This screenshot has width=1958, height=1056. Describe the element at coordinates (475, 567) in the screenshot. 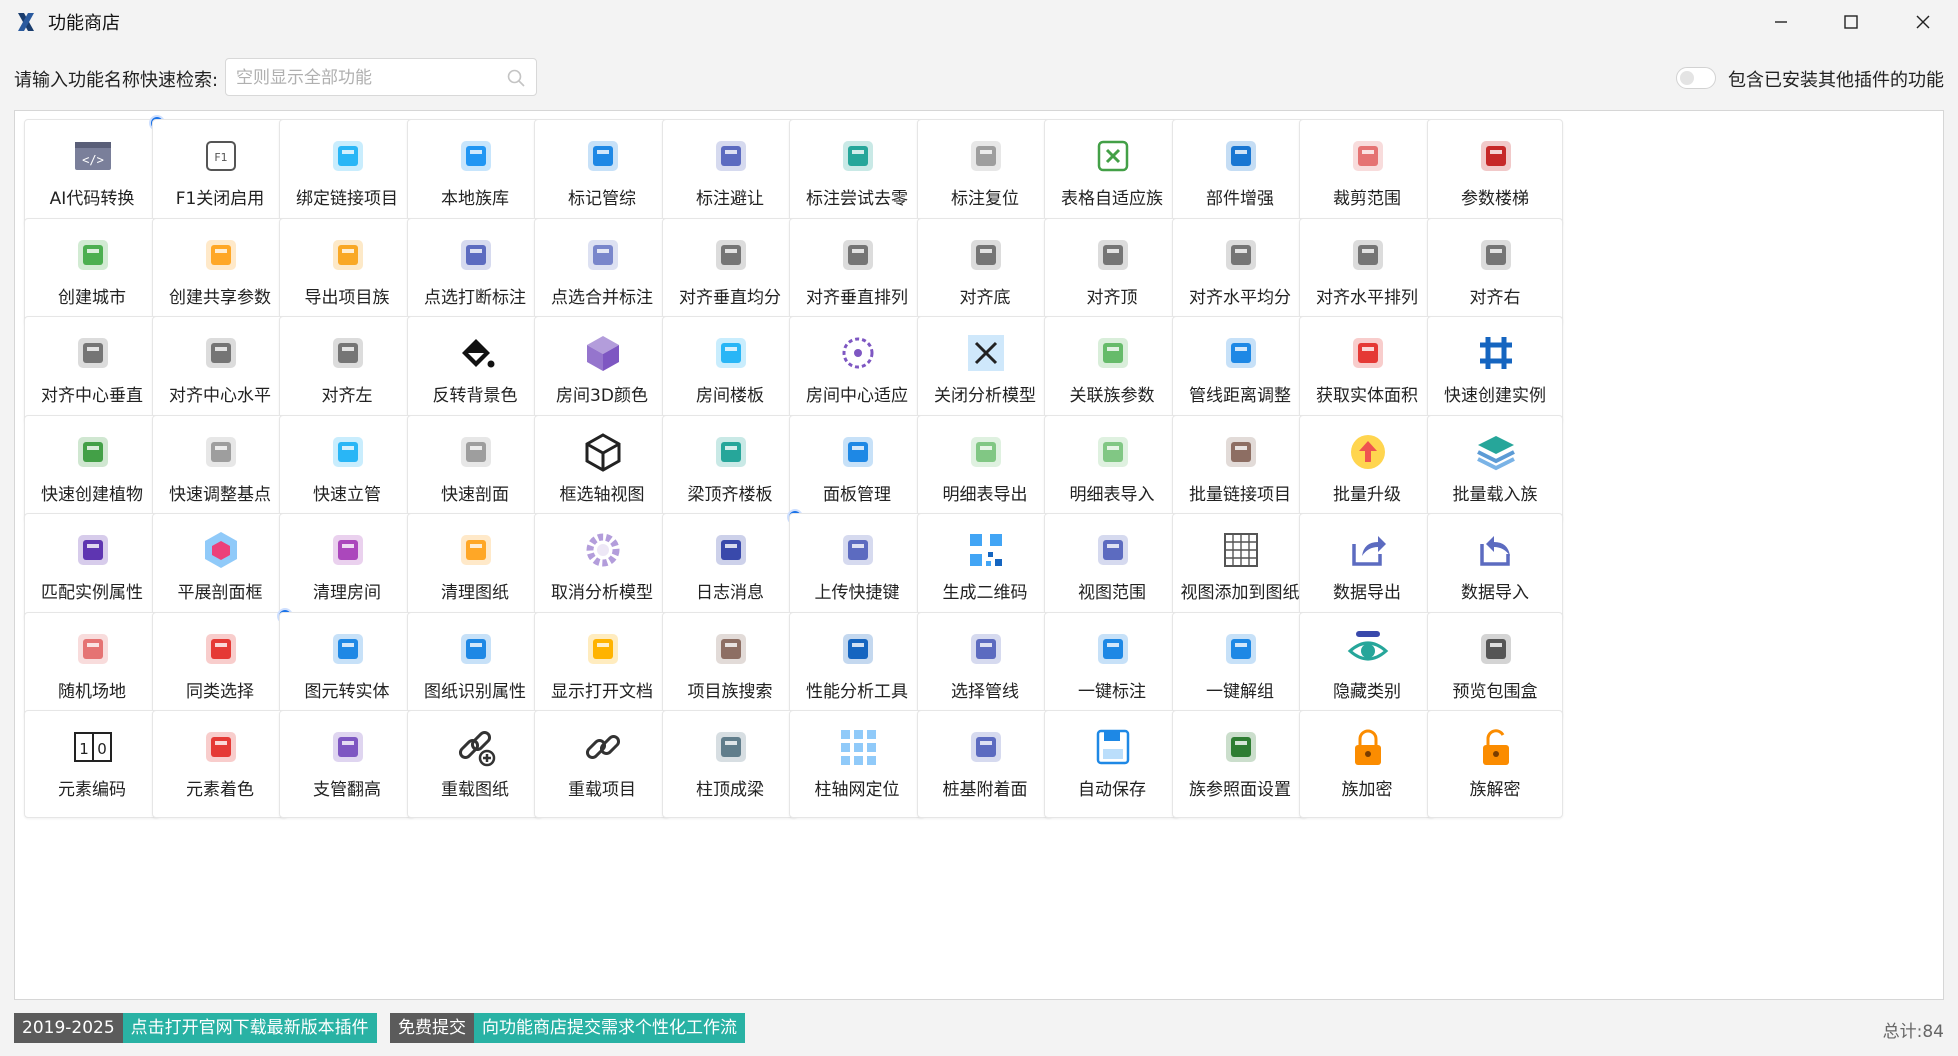

I see `function-tile: 清理图纸` at that location.